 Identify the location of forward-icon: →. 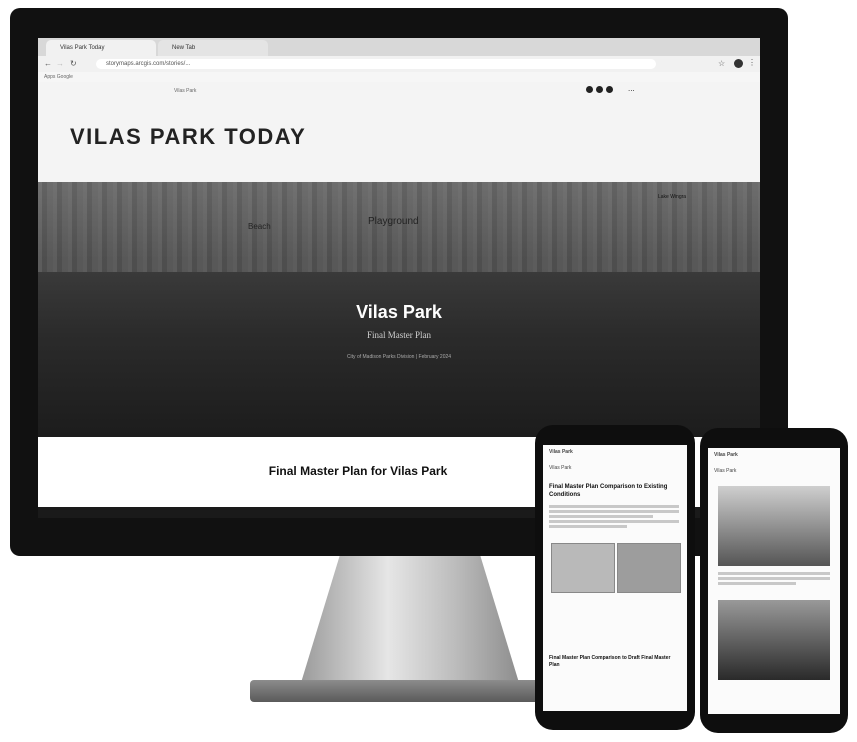
(60, 64).